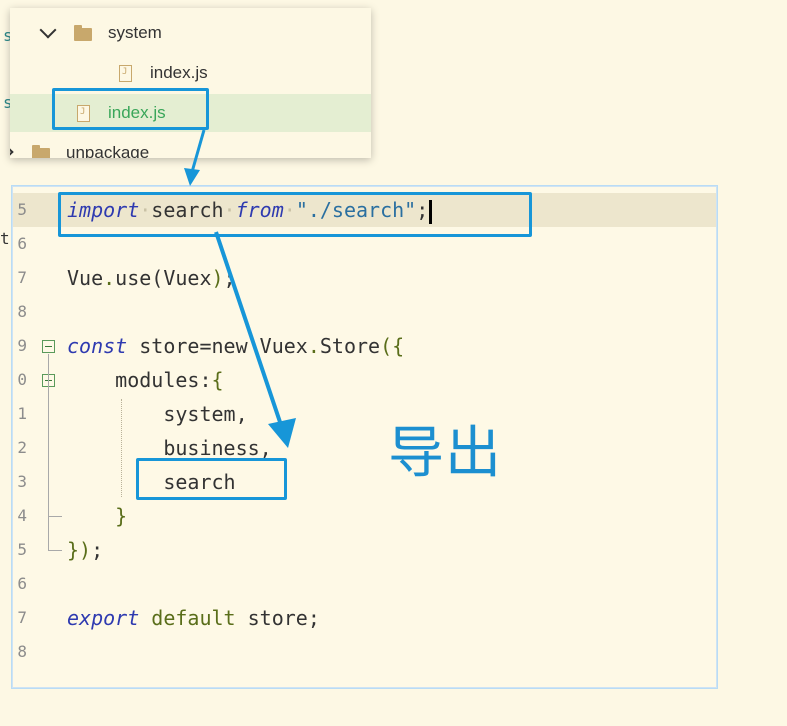  What do you see at coordinates (22, 481) in the screenshot?
I see `line-number: 3` at bounding box center [22, 481].